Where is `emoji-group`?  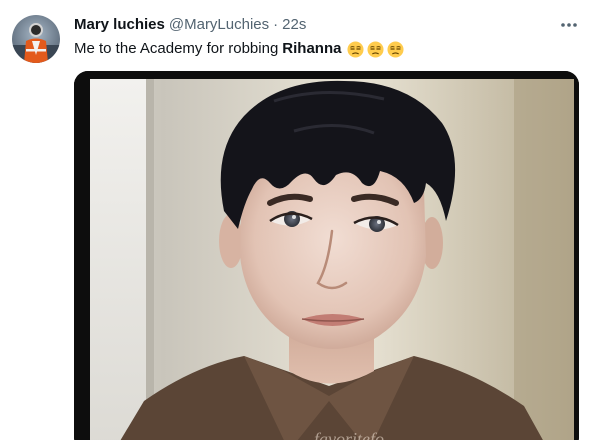
emoji-group is located at coordinates (375, 49).